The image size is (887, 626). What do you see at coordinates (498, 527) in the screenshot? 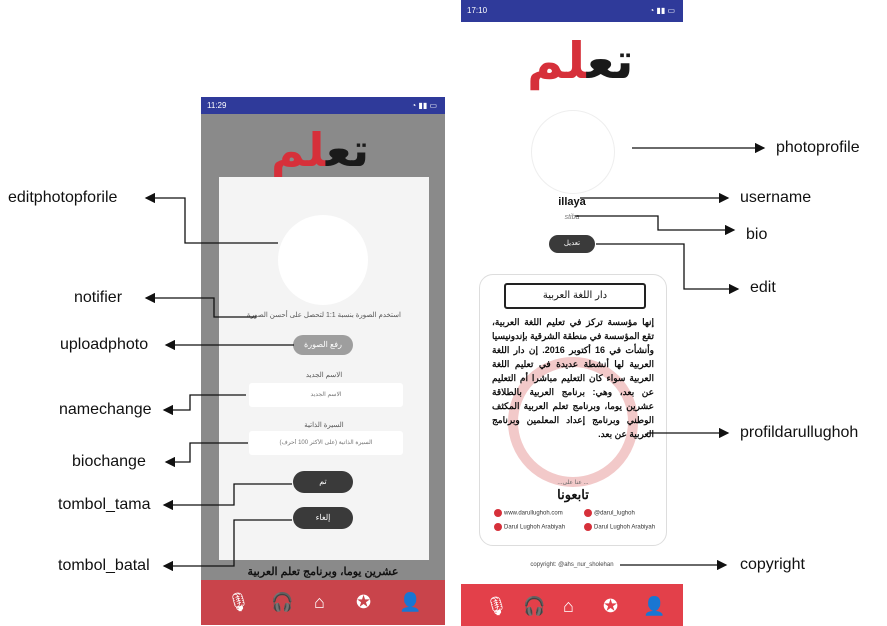
I see `youtube-icon` at bounding box center [498, 527].